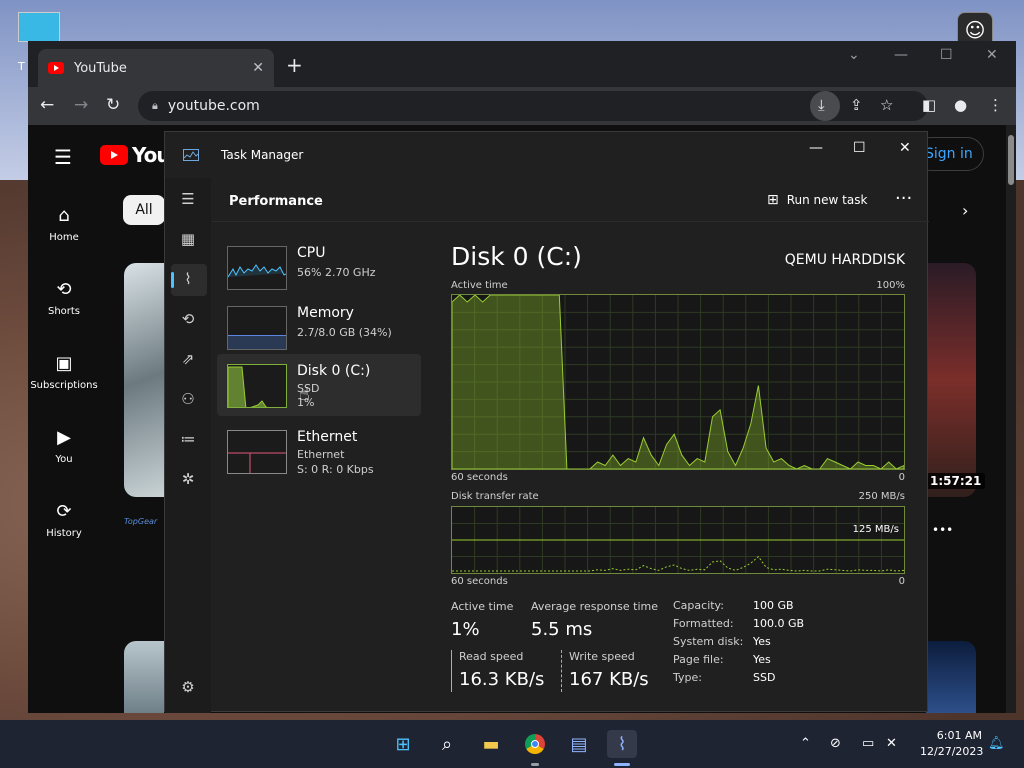 The height and width of the screenshot is (768, 1024). I want to click on tab-close-icon: ✕, so click(258, 68).